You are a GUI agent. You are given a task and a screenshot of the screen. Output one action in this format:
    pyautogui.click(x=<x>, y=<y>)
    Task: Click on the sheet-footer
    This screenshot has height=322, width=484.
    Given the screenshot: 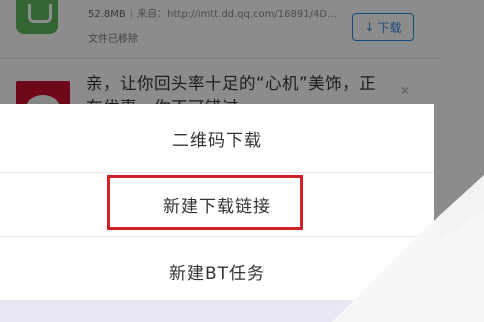 What is the action you would take?
    pyautogui.click(x=217, y=311)
    